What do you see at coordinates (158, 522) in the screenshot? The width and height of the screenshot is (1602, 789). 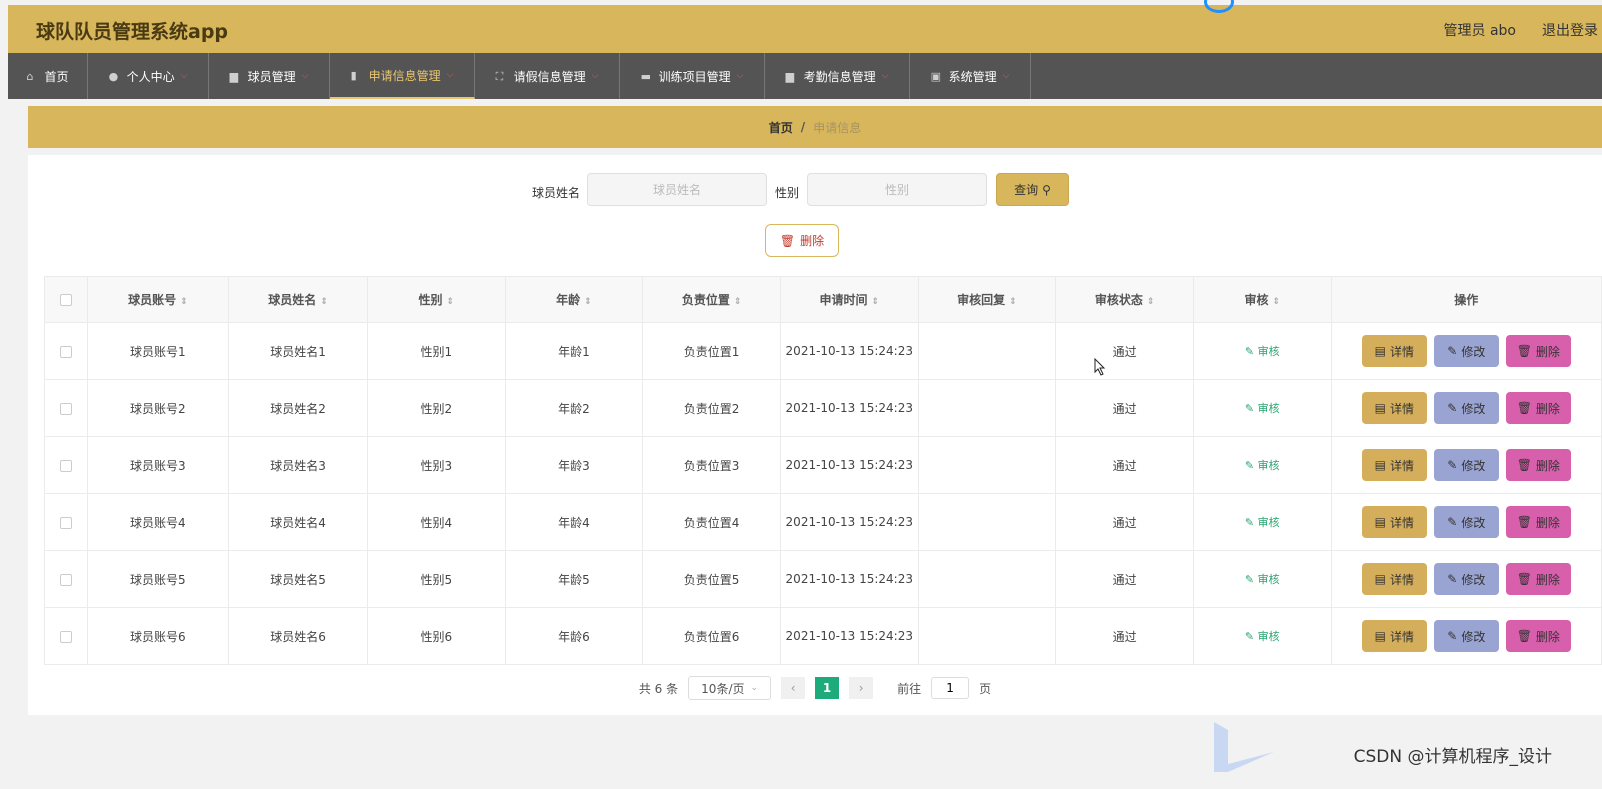 I see `cell-account: 球员账号4` at bounding box center [158, 522].